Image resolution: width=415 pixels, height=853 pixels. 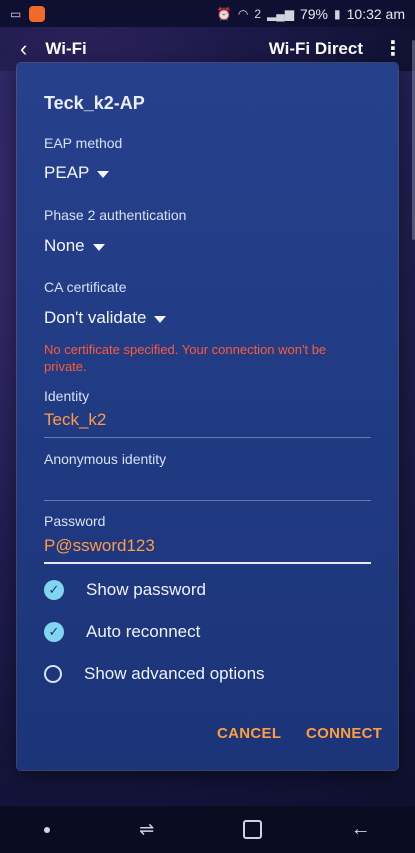 I want to click on password-label: Password, so click(x=75, y=521).